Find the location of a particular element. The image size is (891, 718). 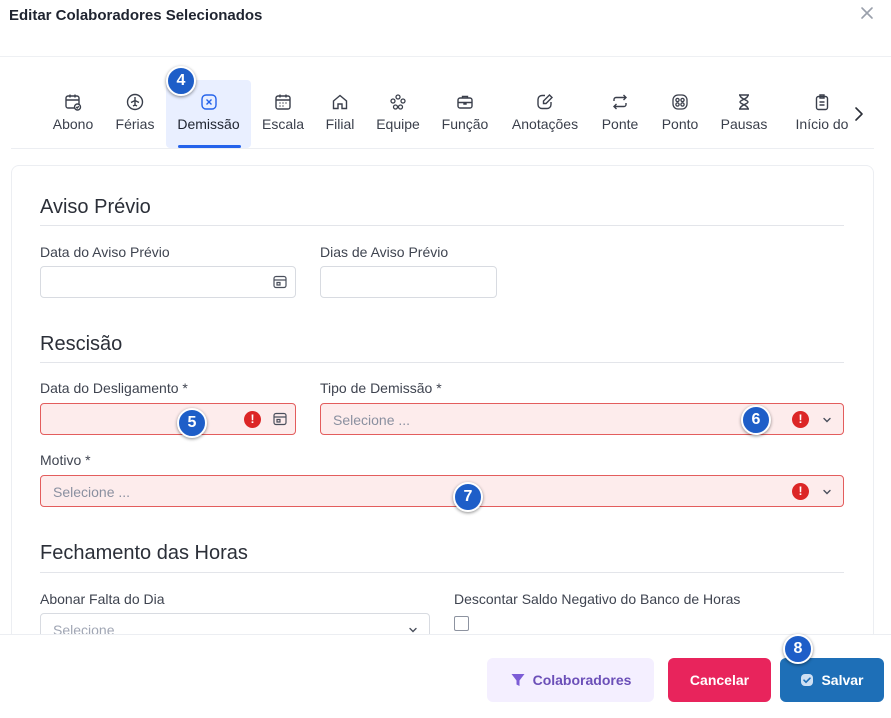

step-marker: 6 is located at coordinates (756, 420).